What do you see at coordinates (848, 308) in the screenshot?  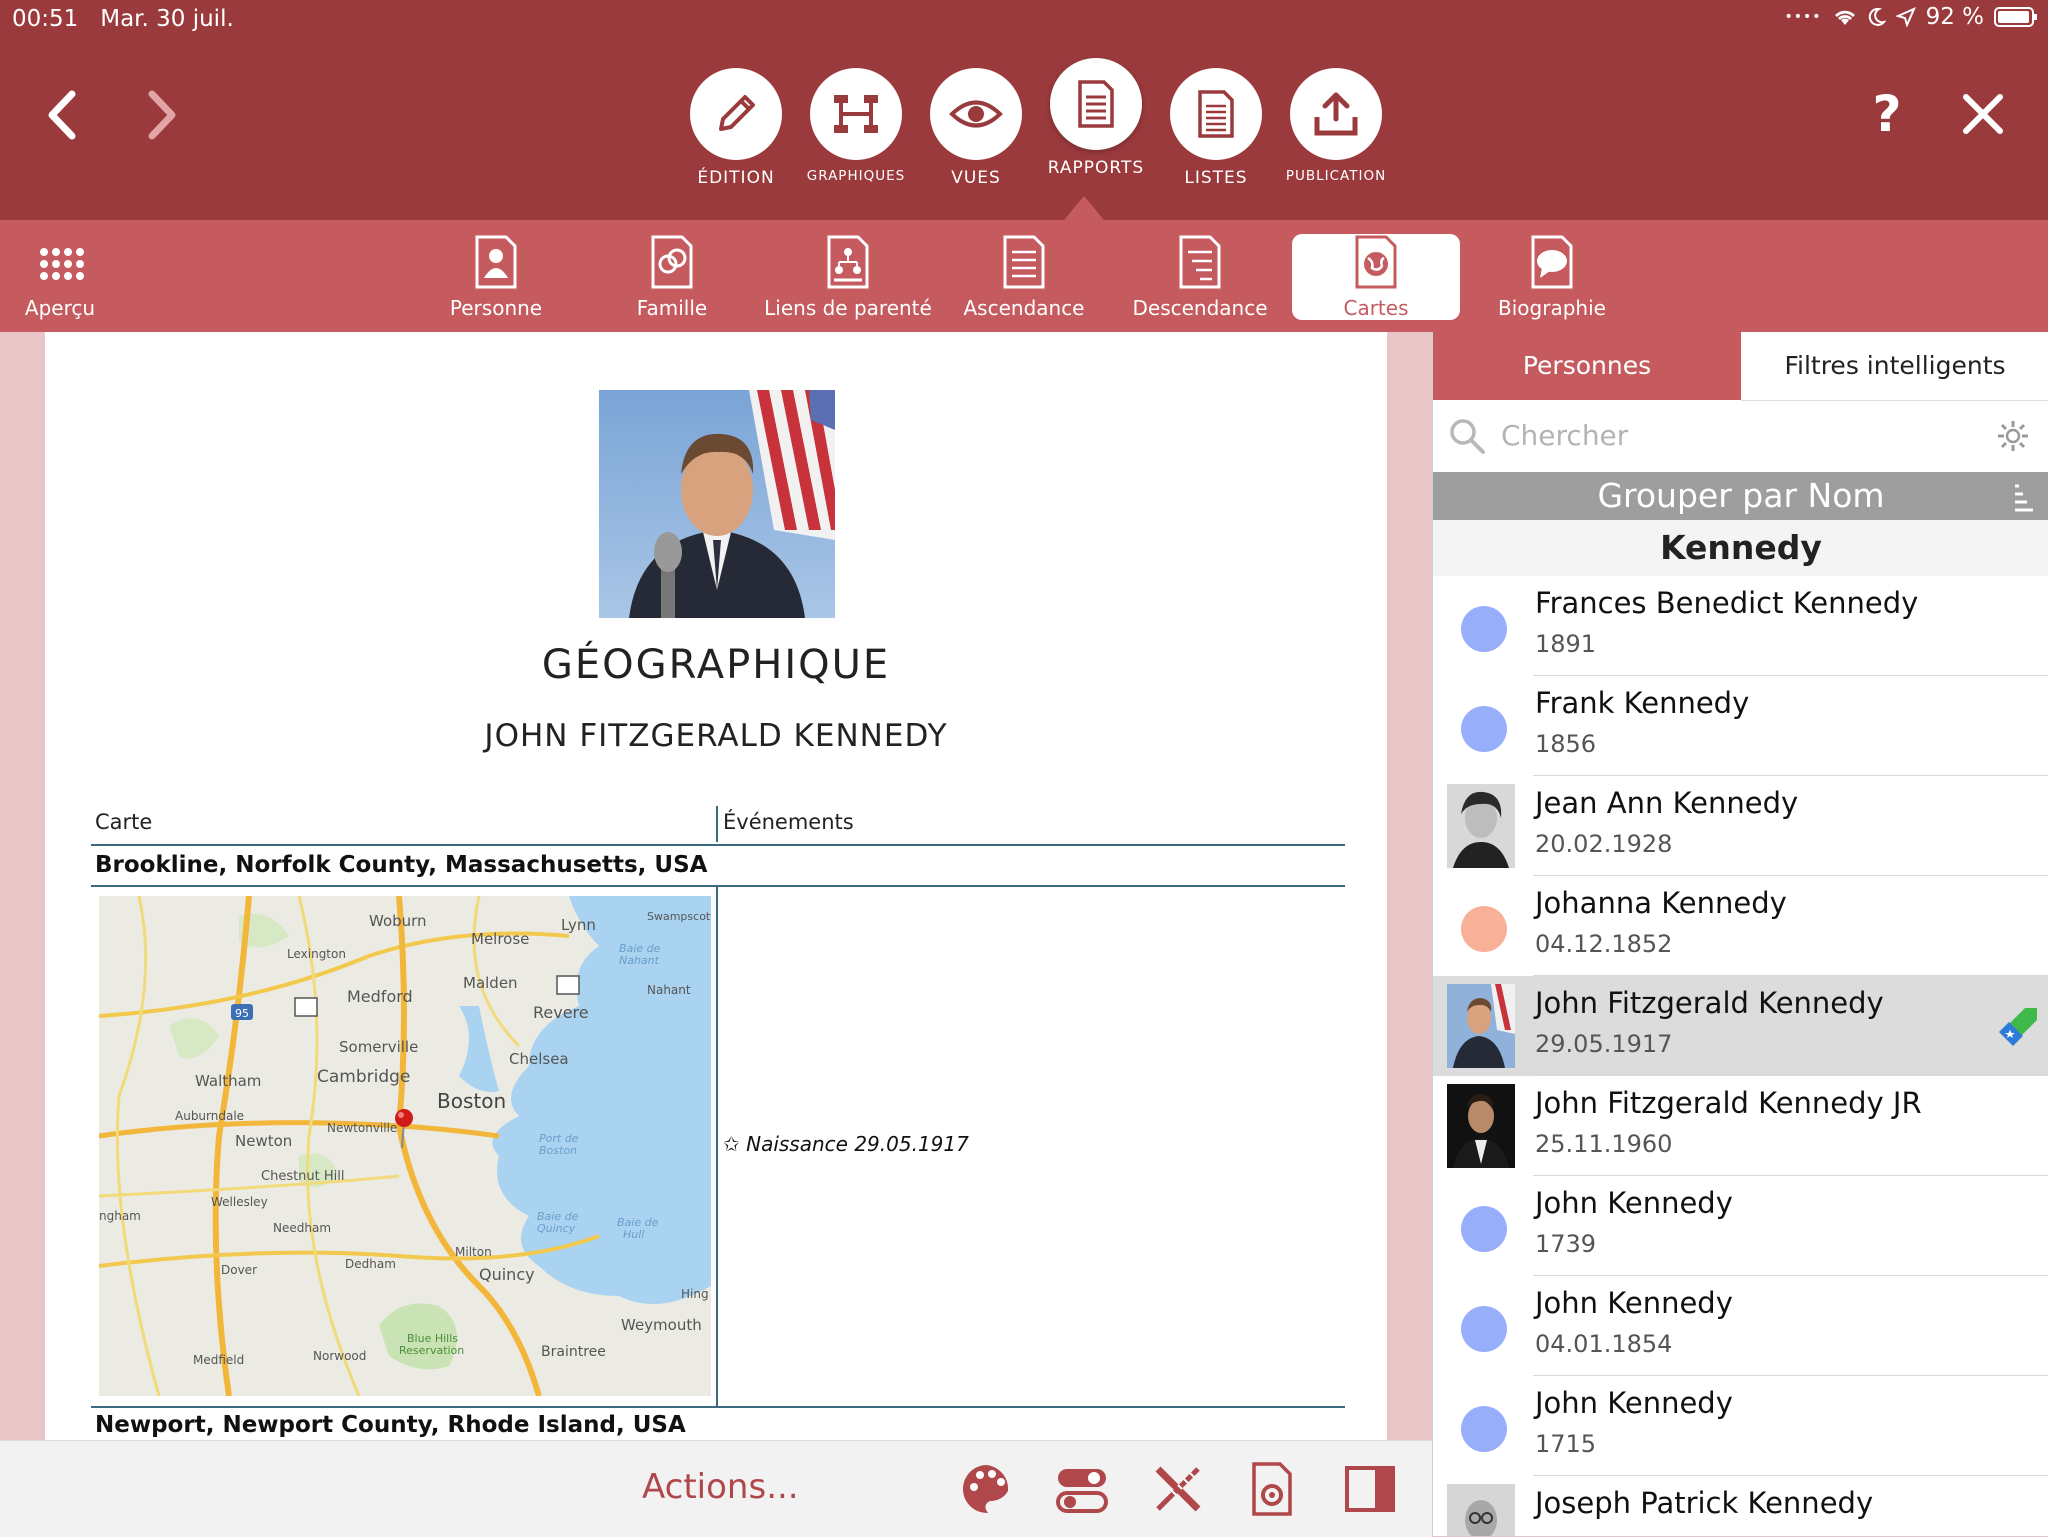 I see `liens-label: Liens de parenté` at bounding box center [848, 308].